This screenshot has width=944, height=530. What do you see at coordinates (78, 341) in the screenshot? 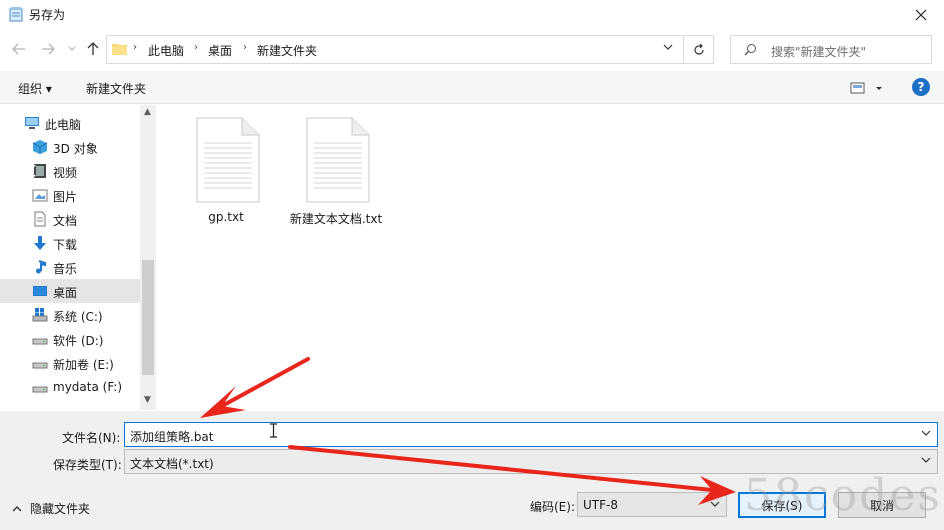
I see `sidebar-item-label: 软件 (D:)` at bounding box center [78, 341].